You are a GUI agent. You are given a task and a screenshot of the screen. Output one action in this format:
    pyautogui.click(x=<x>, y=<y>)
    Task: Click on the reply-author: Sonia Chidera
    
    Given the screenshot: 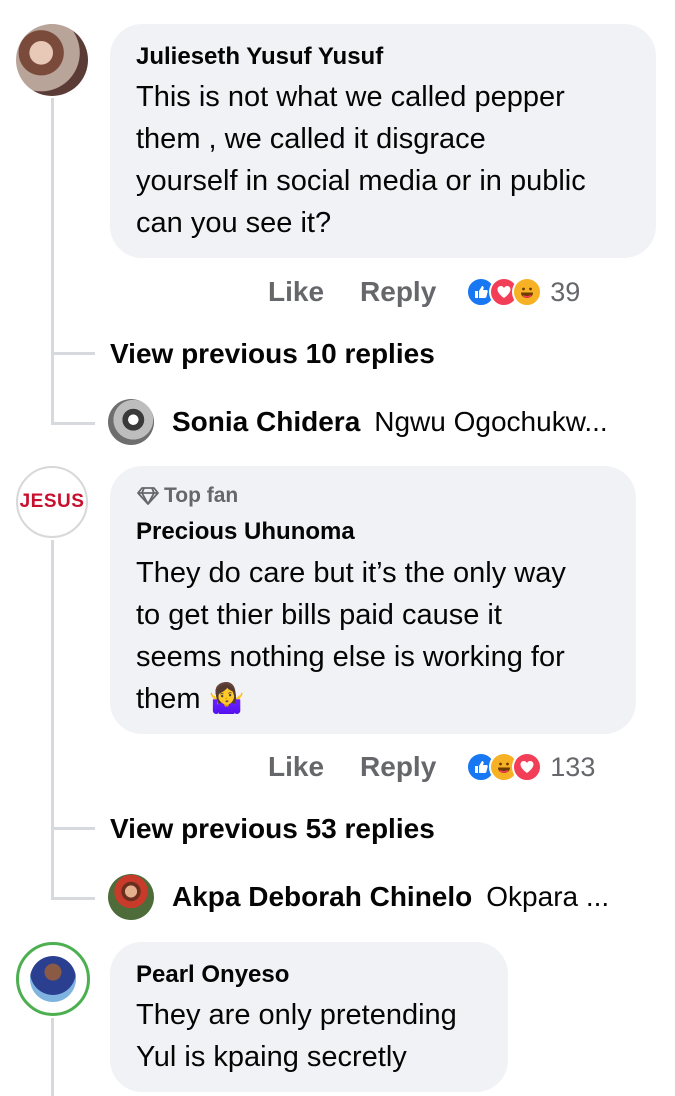 What is the action you would take?
    pyautogui.click(x=266, y=422)
    